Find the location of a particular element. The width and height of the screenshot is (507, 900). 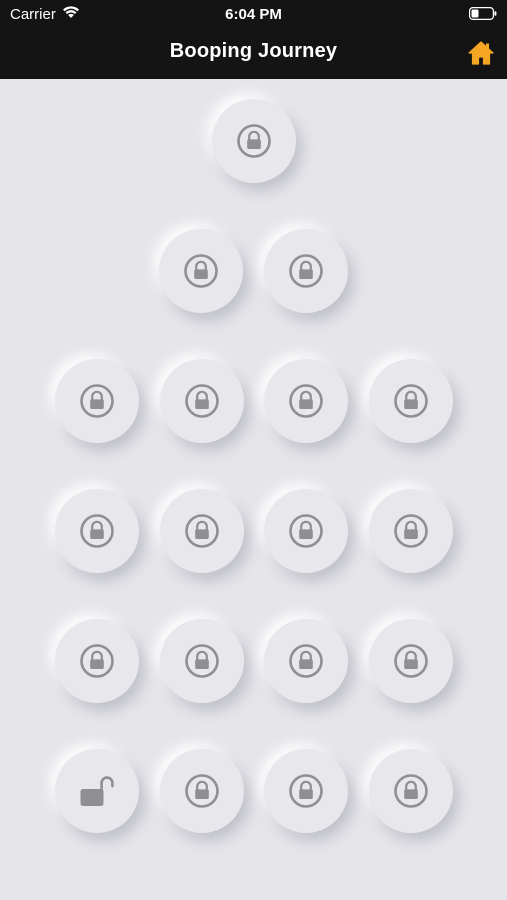

unlocked-padlock-icon is located at coordinates (97, 791).